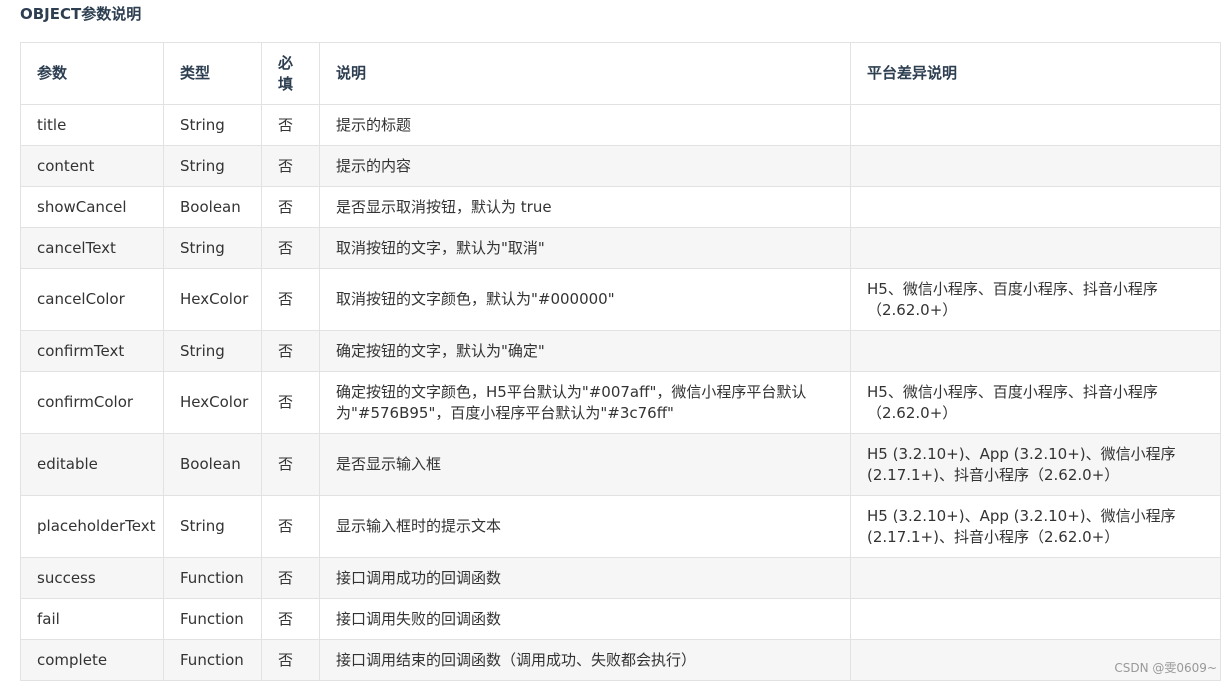 This screenshot has height=685, width=1231. What do you see at coordinates (1165, 668) in the screenshot?
I see `csdn-watermark: CSDN @雯0609~` at bounding box center [1165, 668].